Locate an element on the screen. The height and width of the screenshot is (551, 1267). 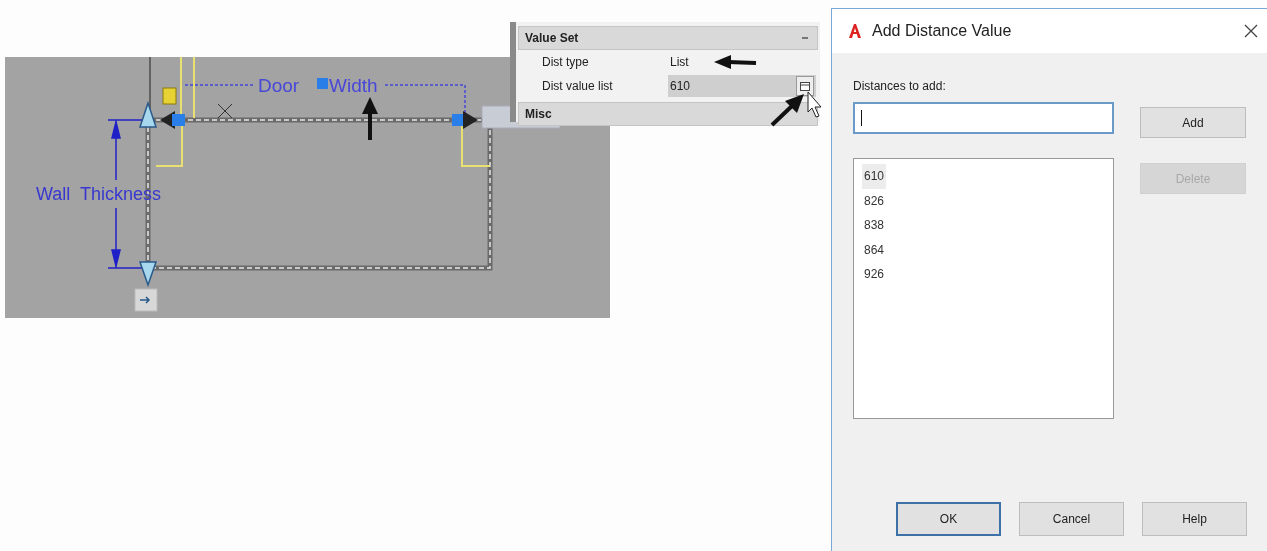
width-label: Width is located at coordinates (353, 85).